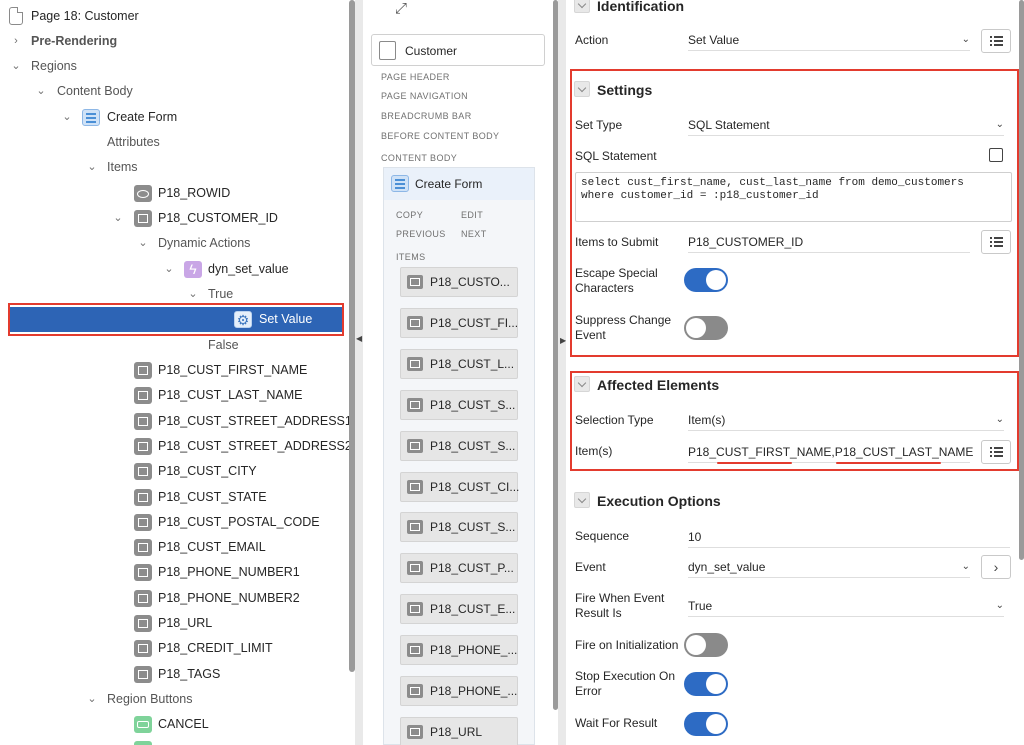 The height and width of the screenshot is (745, 1024). What do you see at coordinates (829, 242) in the screenshot?
I see `items-to-submit-field: P18_CUSTOMER_ID` at bounding box center [829, 242].